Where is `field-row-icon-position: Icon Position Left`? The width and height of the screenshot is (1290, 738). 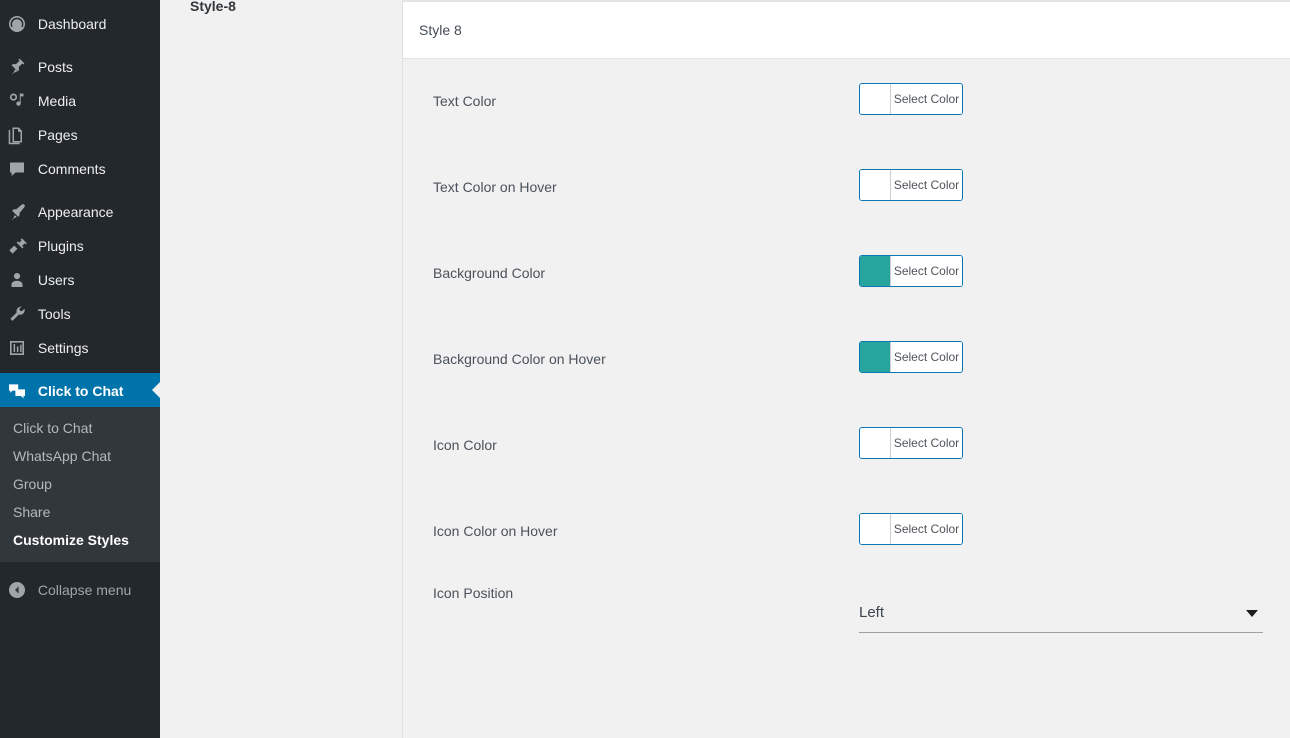 field-row-icon-position: Icon Position Left is located at coordinates (846, 625).